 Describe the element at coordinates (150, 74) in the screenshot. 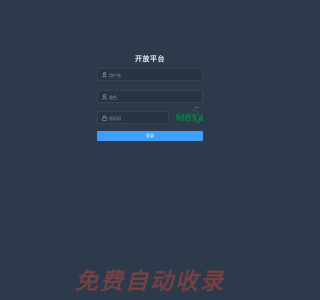

I see `username-field: 用户名` at that location.